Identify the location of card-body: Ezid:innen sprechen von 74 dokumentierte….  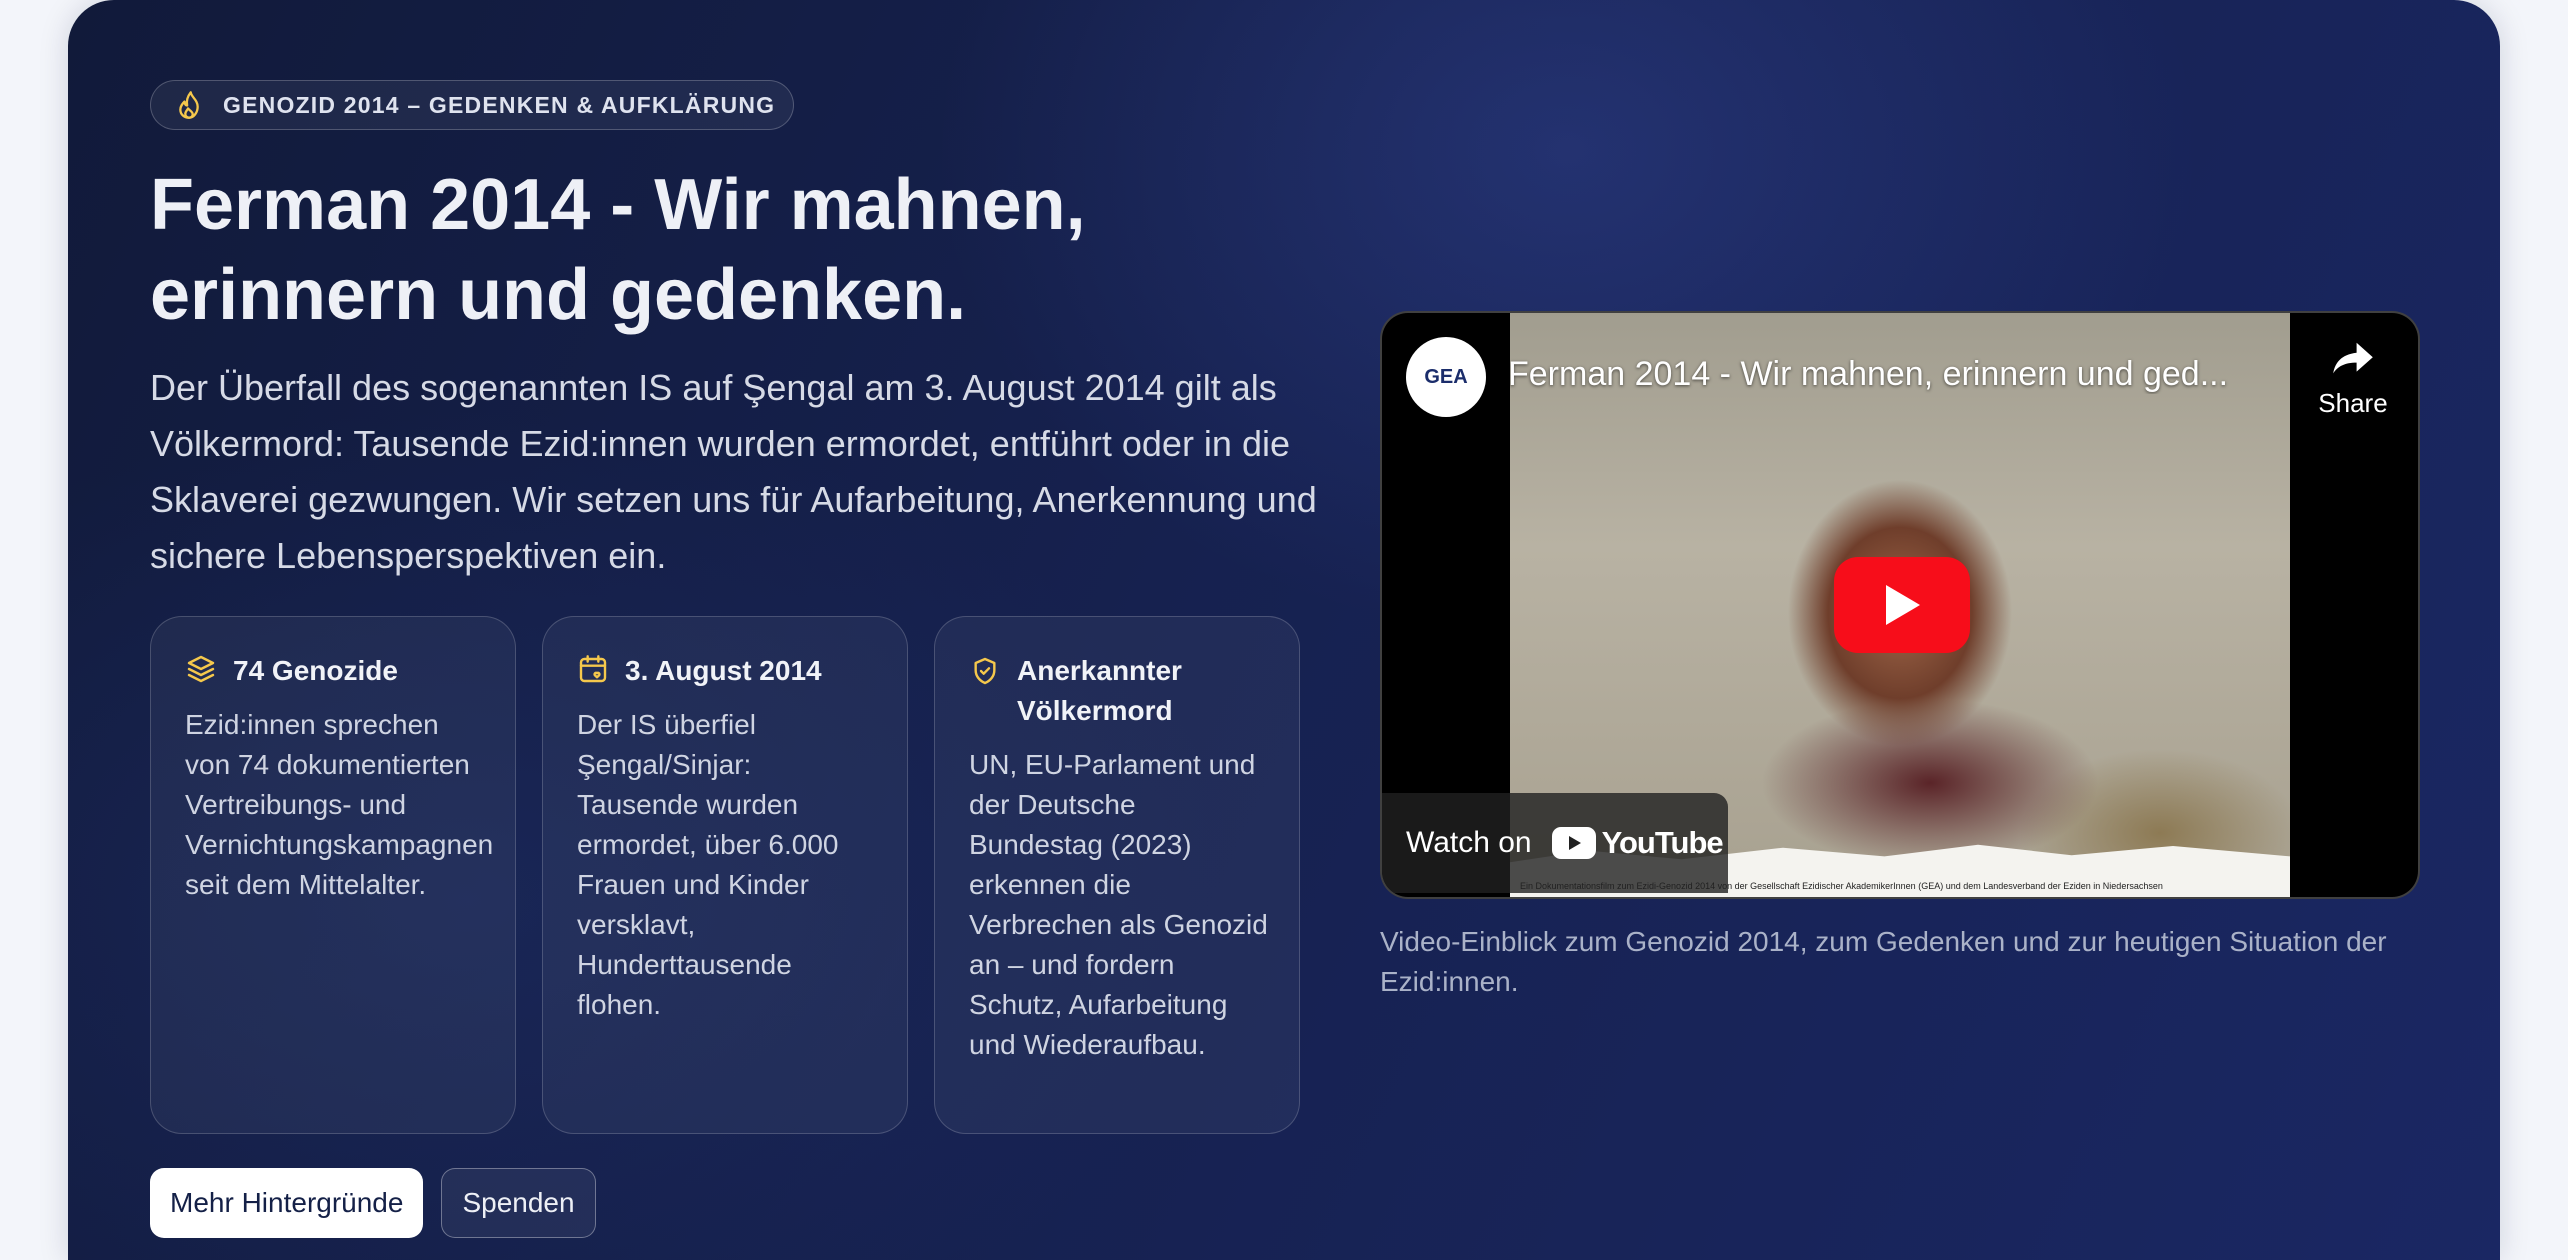
(339, 804).